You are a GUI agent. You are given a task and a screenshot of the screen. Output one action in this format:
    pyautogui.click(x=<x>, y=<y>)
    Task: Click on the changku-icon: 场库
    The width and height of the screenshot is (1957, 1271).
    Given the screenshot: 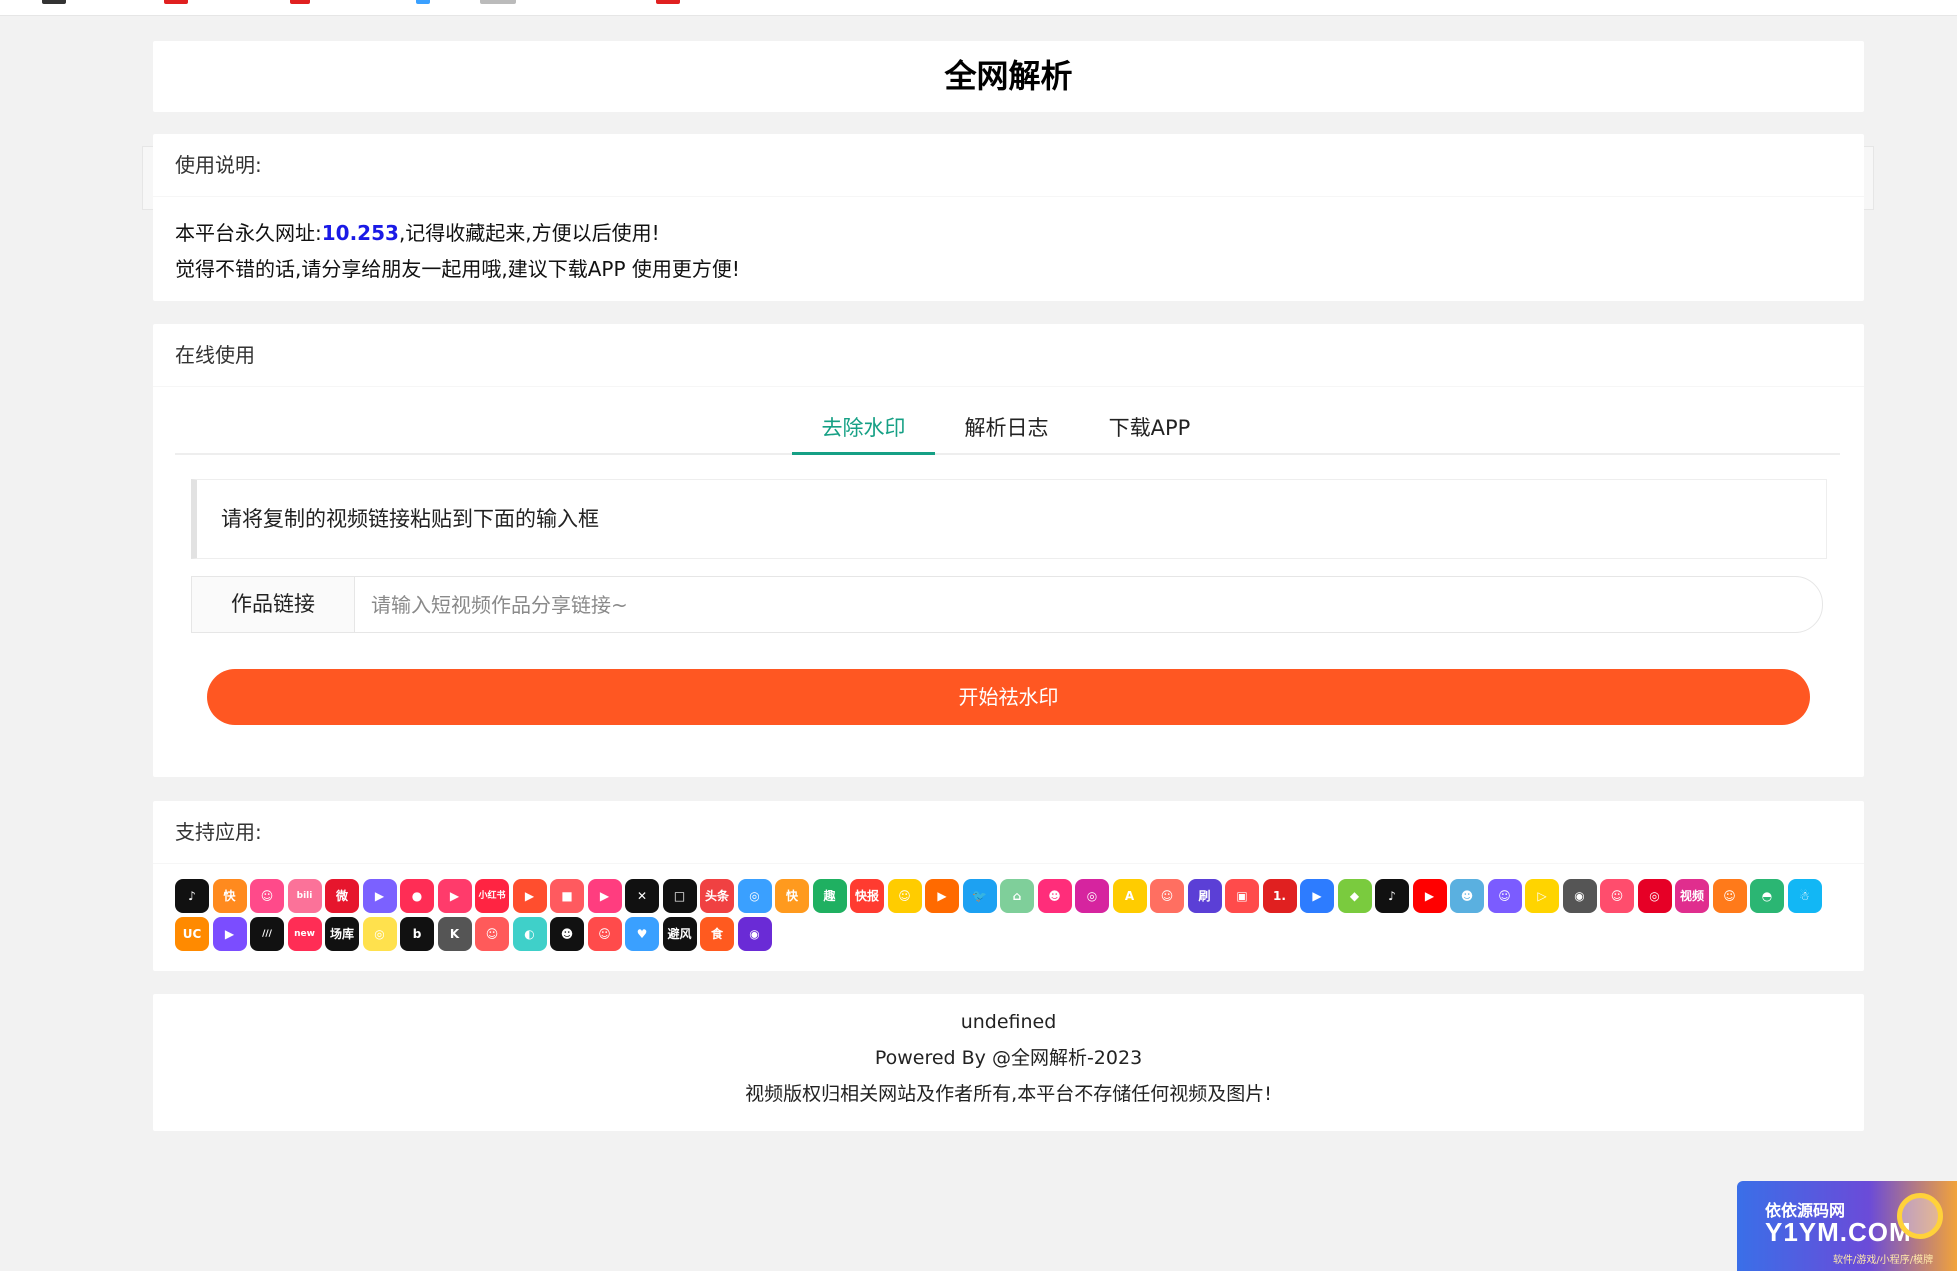 What is the action you would take?
    pyautogui.click(x=342, y=934)
    